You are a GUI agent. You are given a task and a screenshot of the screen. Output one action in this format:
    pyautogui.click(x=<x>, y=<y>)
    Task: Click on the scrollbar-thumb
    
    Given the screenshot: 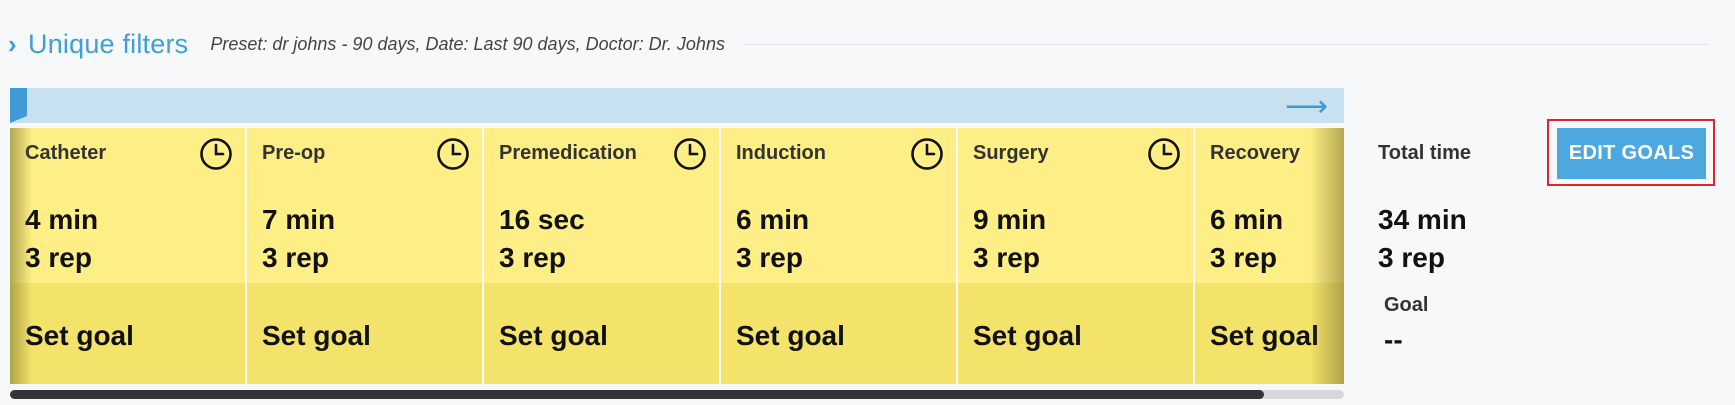 What is the action you would take?
    pyautogui.click(x=637, y=394)
    